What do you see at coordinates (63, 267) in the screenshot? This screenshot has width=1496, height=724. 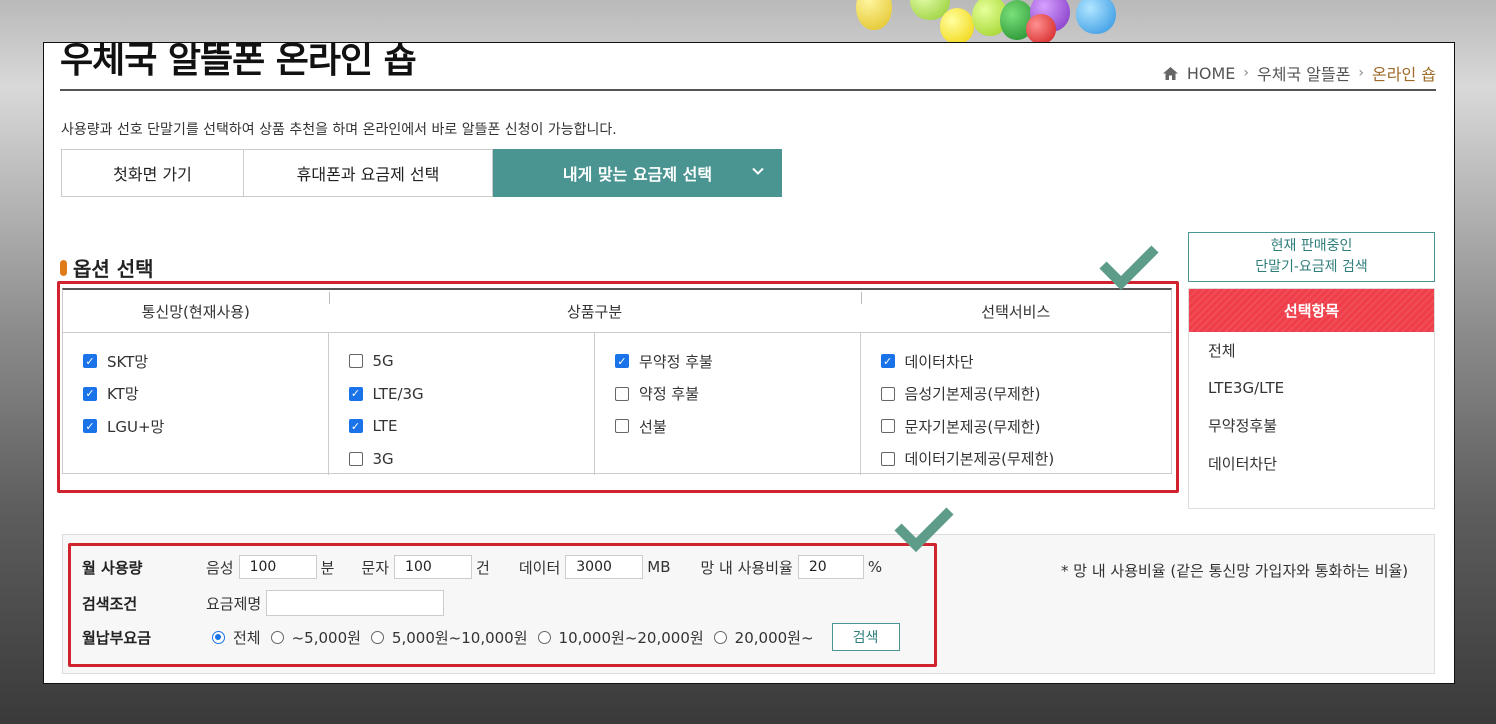 I see `bullet-icon` at bounding box center [63, 267].